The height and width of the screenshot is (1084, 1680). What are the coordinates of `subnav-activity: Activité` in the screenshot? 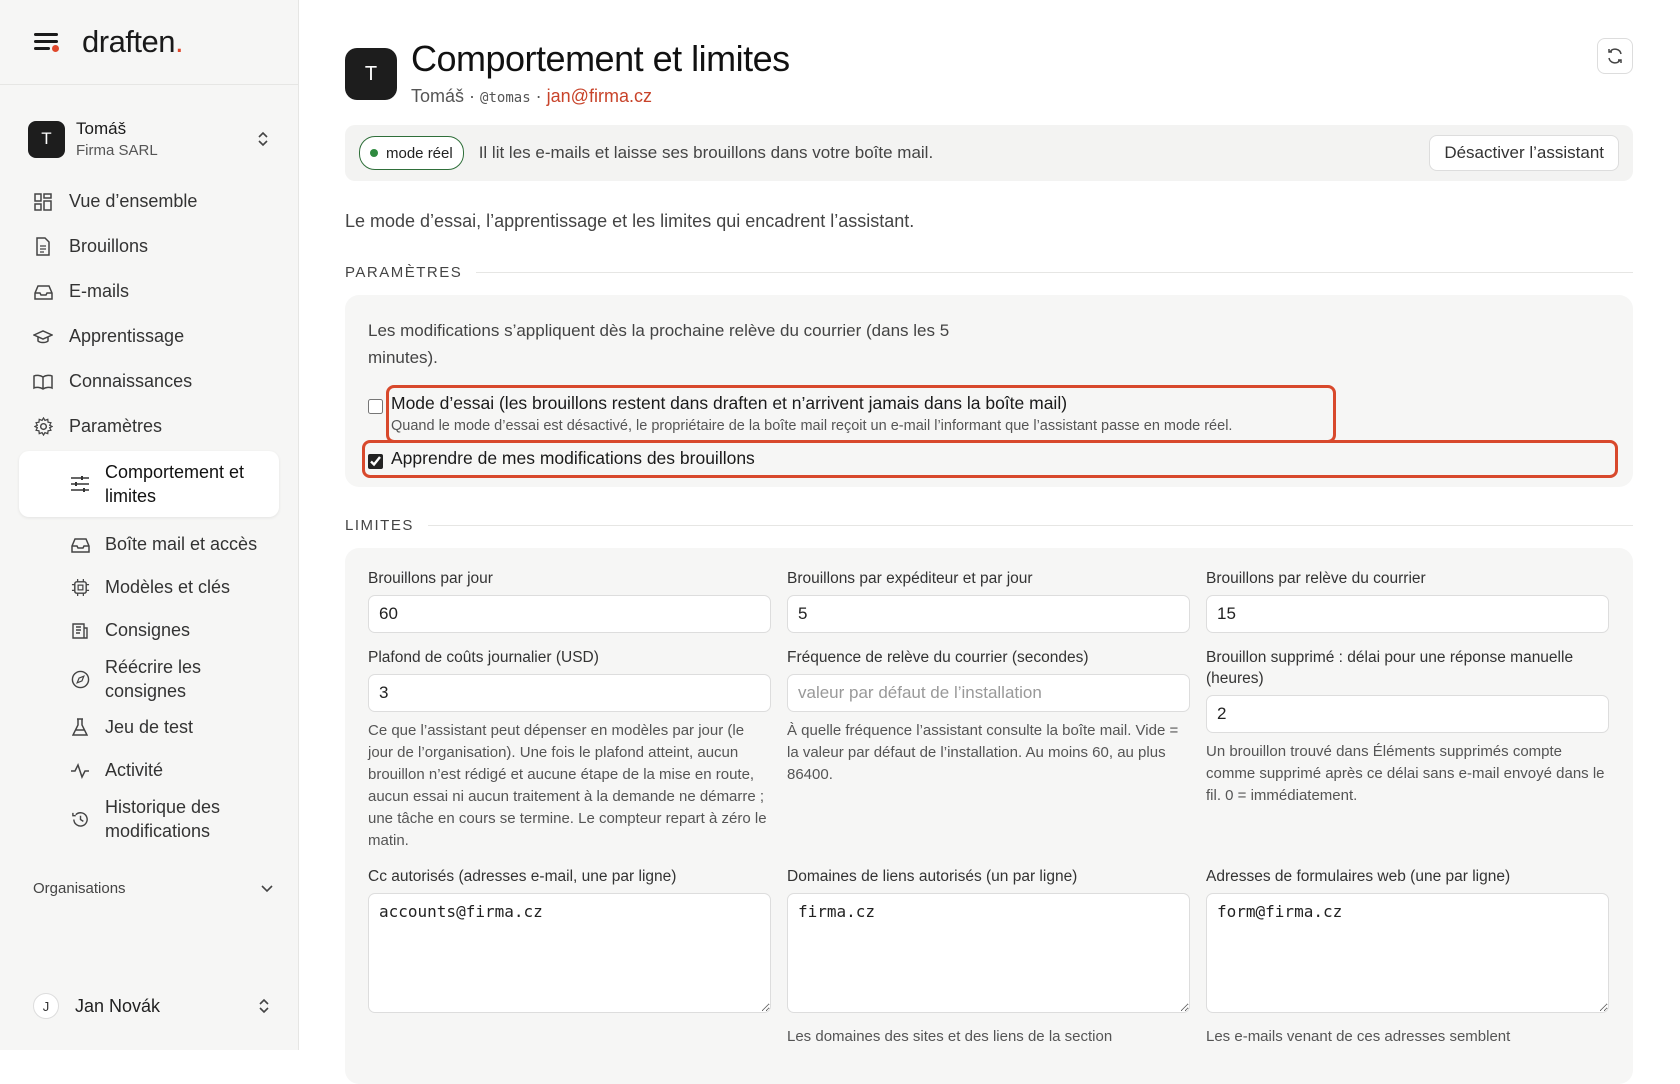 It's located at (149, 770).